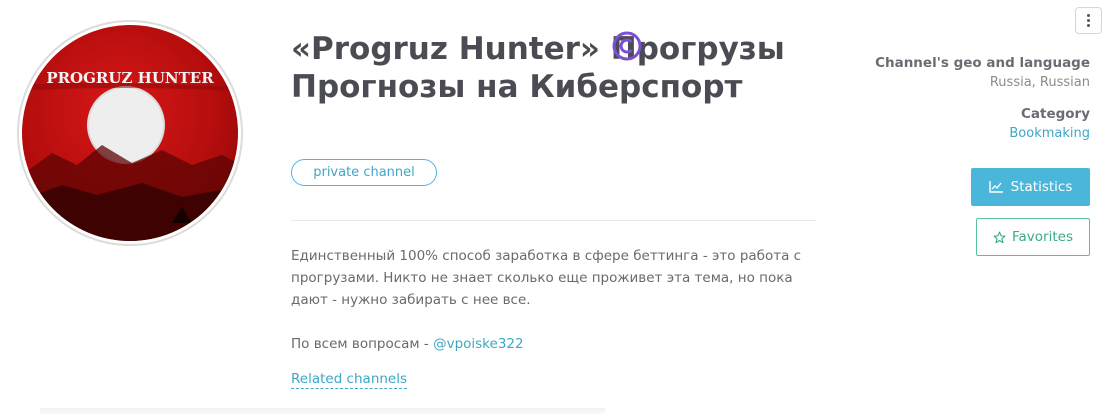 The width and height of the screenshot is (1110, 414). I want to click on statistics-label: Statistics, so click(1041, 187).